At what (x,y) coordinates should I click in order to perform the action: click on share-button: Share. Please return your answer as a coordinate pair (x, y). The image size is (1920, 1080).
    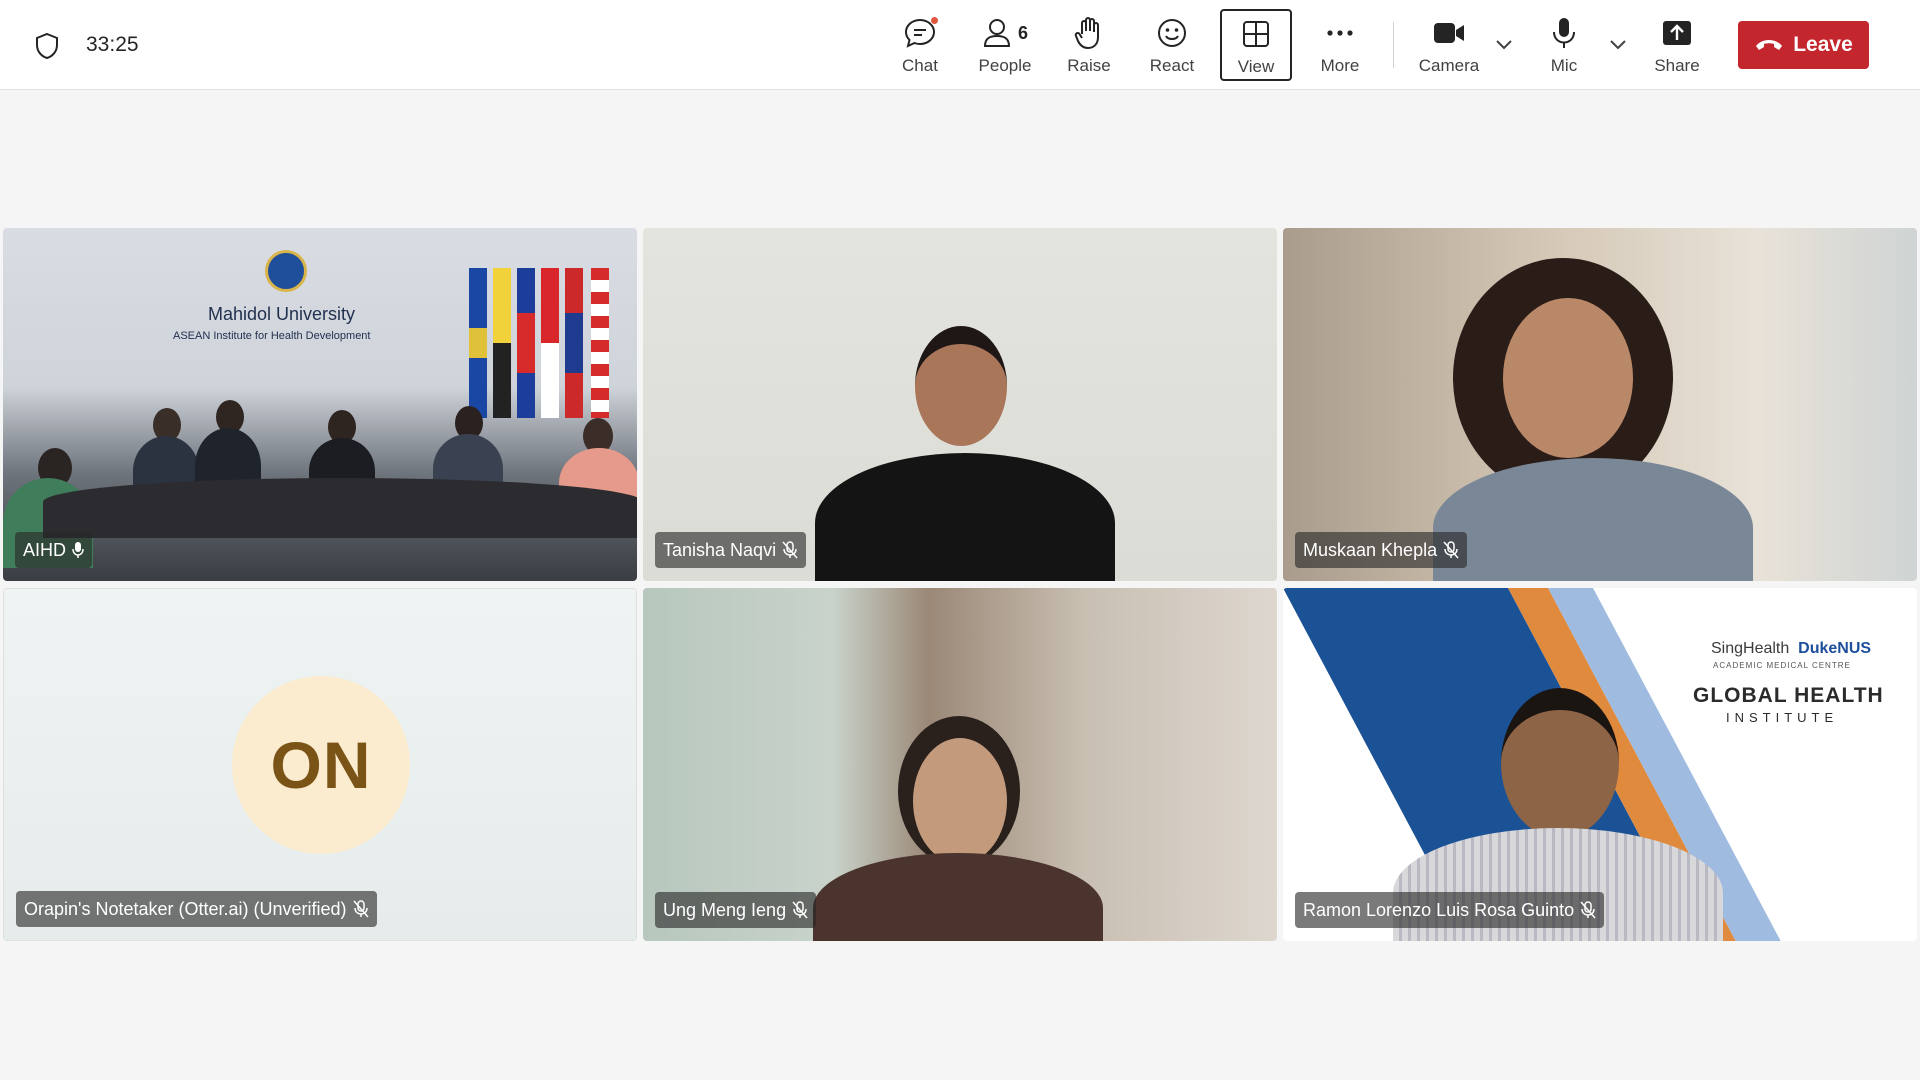
    Looking at the image, I should click on (1677, 45).